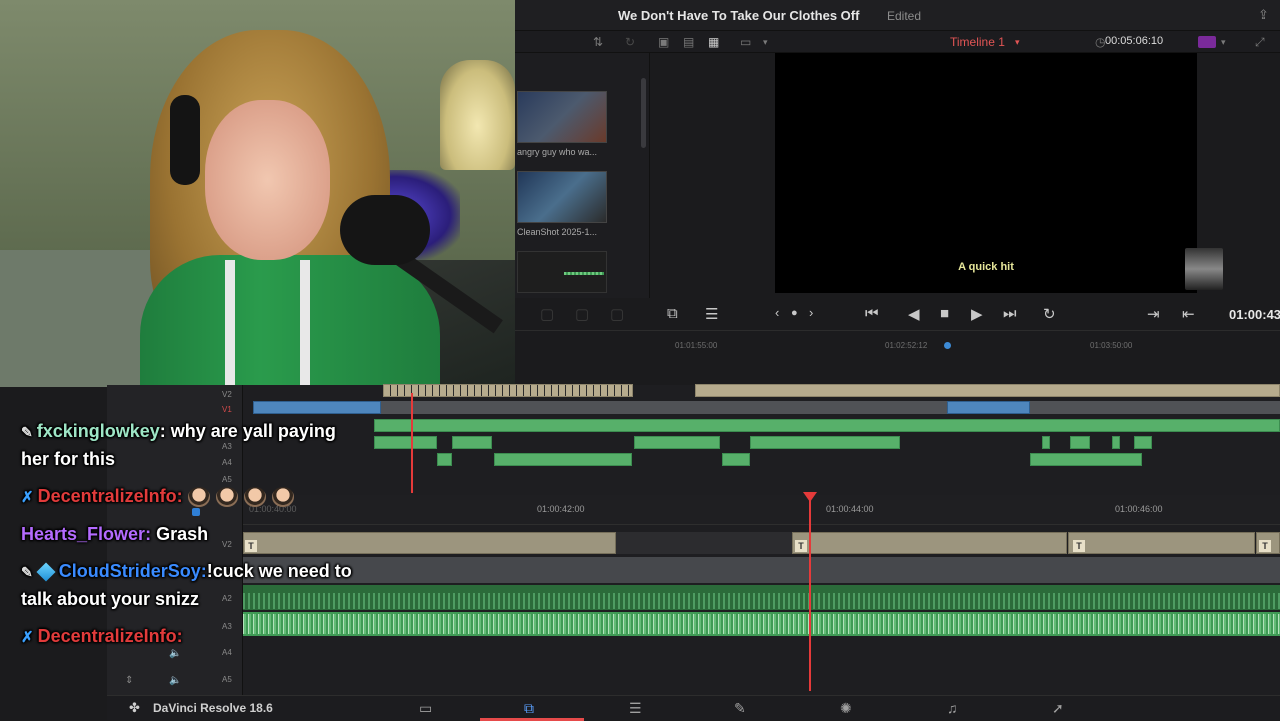  I want to click on go-to-start-icon: ⏮, so click(872, 313).